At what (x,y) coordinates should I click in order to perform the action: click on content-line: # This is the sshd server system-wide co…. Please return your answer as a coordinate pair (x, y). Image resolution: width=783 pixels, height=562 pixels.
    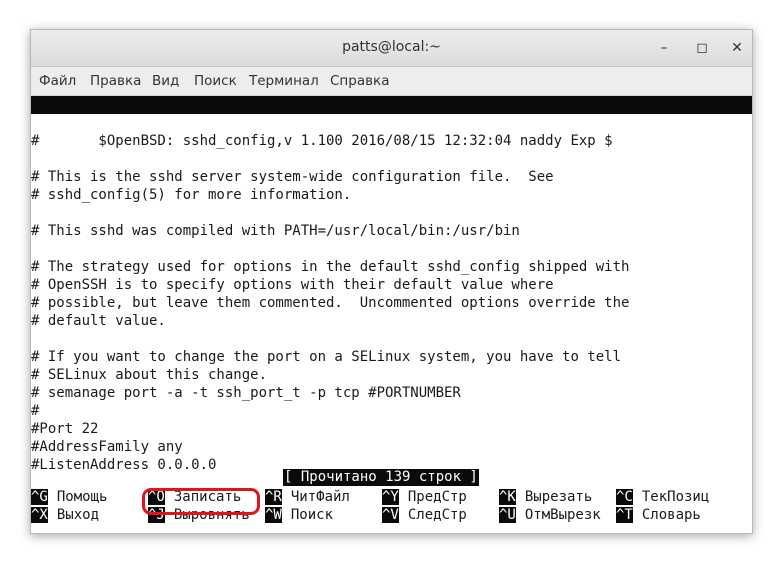
    Looking at the image, I should click on (292, 177).